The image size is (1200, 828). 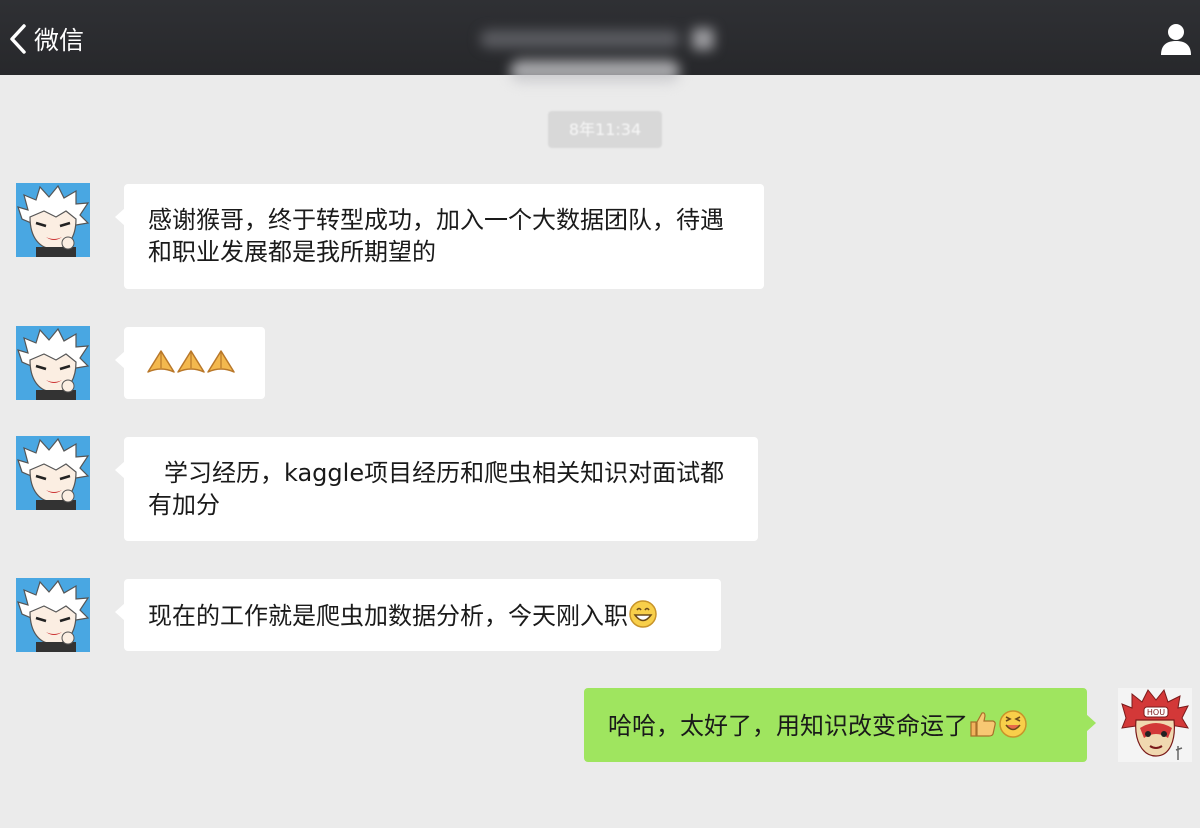 I want to click on thumbs-up-icon, so click(x=983, y=724).